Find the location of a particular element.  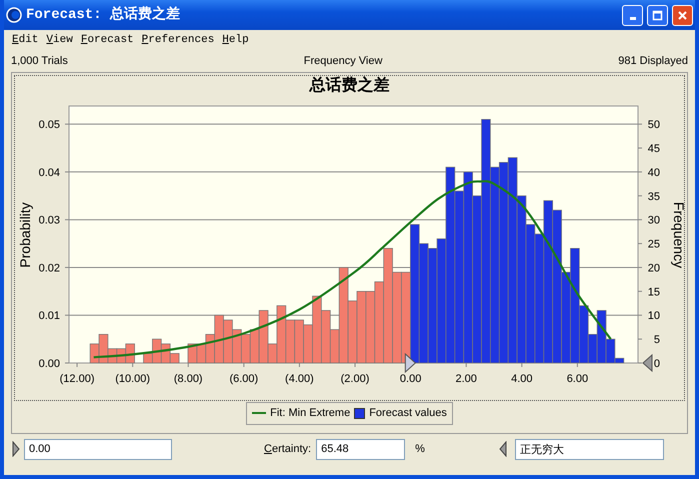

view-name: Frequency View is located at coordinates (343, 61).